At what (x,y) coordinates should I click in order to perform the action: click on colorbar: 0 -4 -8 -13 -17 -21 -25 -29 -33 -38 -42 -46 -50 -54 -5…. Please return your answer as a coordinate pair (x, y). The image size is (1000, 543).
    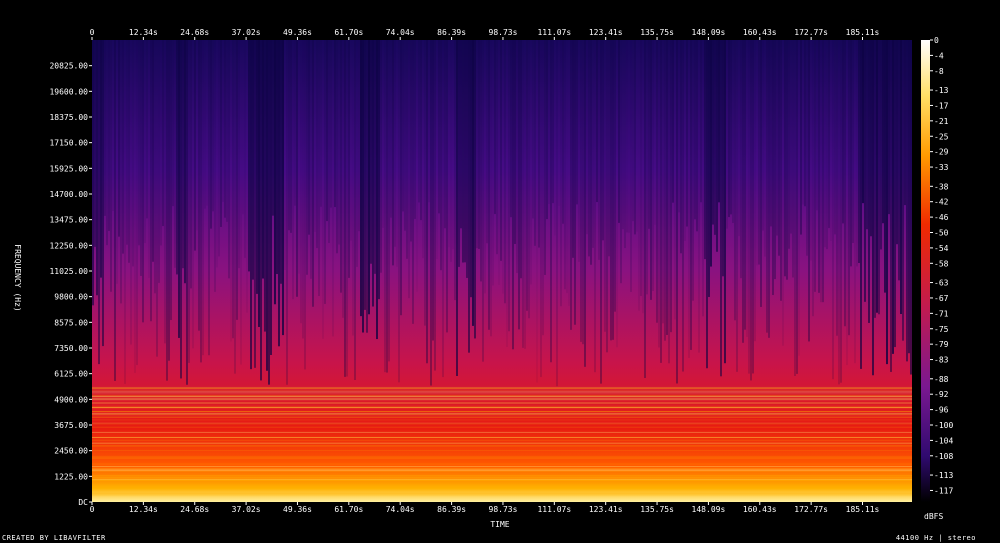
    Looking at the image, I should click on (937, 269).